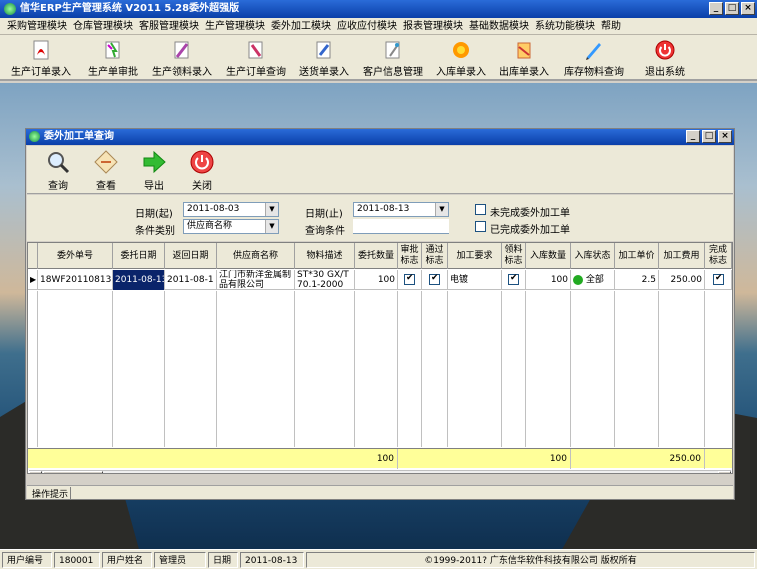 Image resolution: width=757 pixels, height=569 pixels. I want to click on col-done: 完成标志, so click(718, 256).